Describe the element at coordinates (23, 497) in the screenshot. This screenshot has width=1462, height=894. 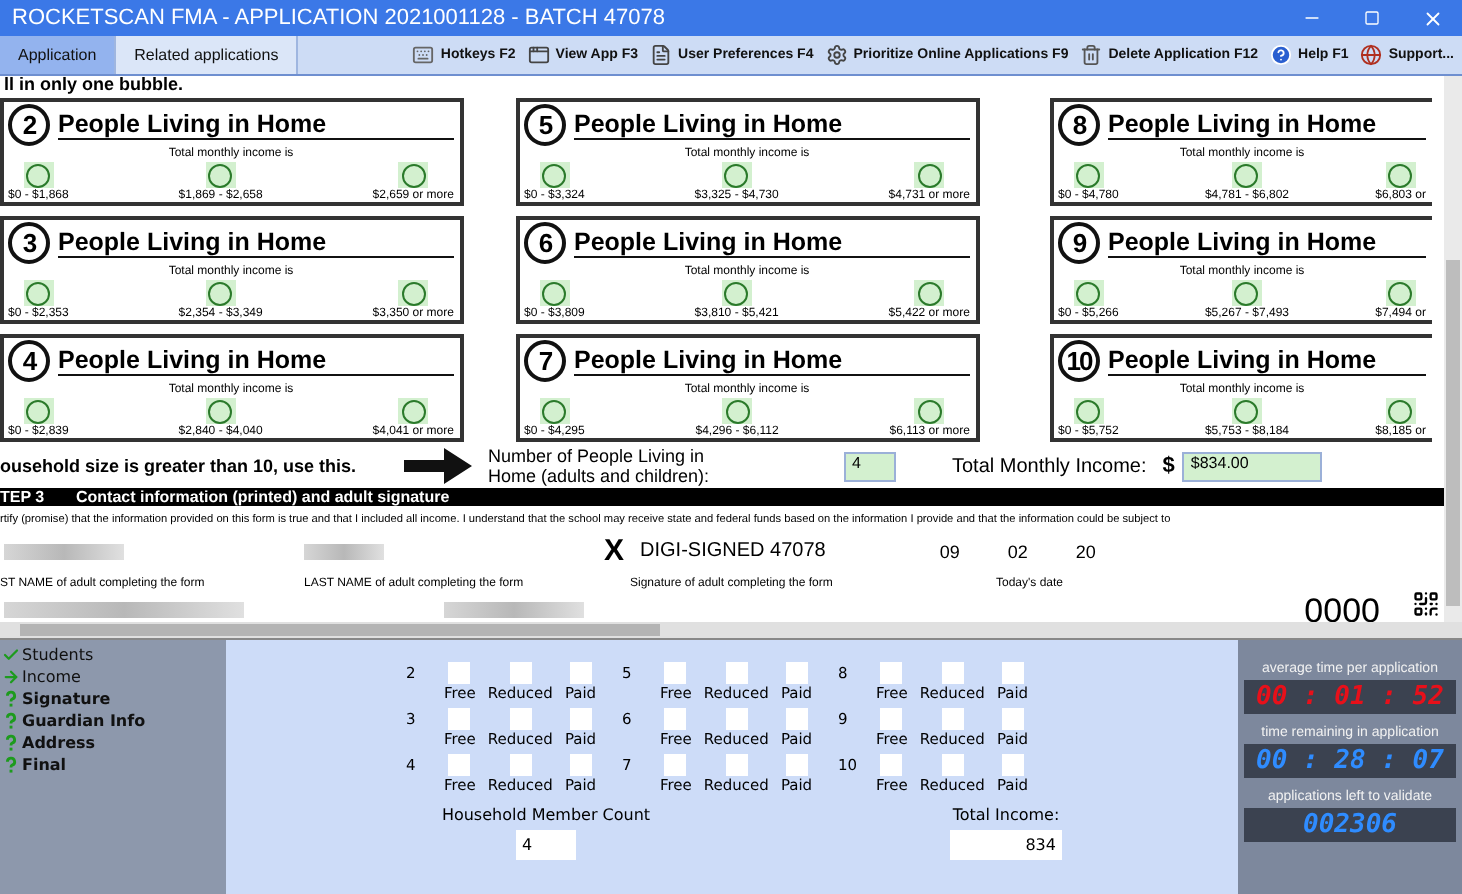
I see `step-number: TEP 3` at that location.